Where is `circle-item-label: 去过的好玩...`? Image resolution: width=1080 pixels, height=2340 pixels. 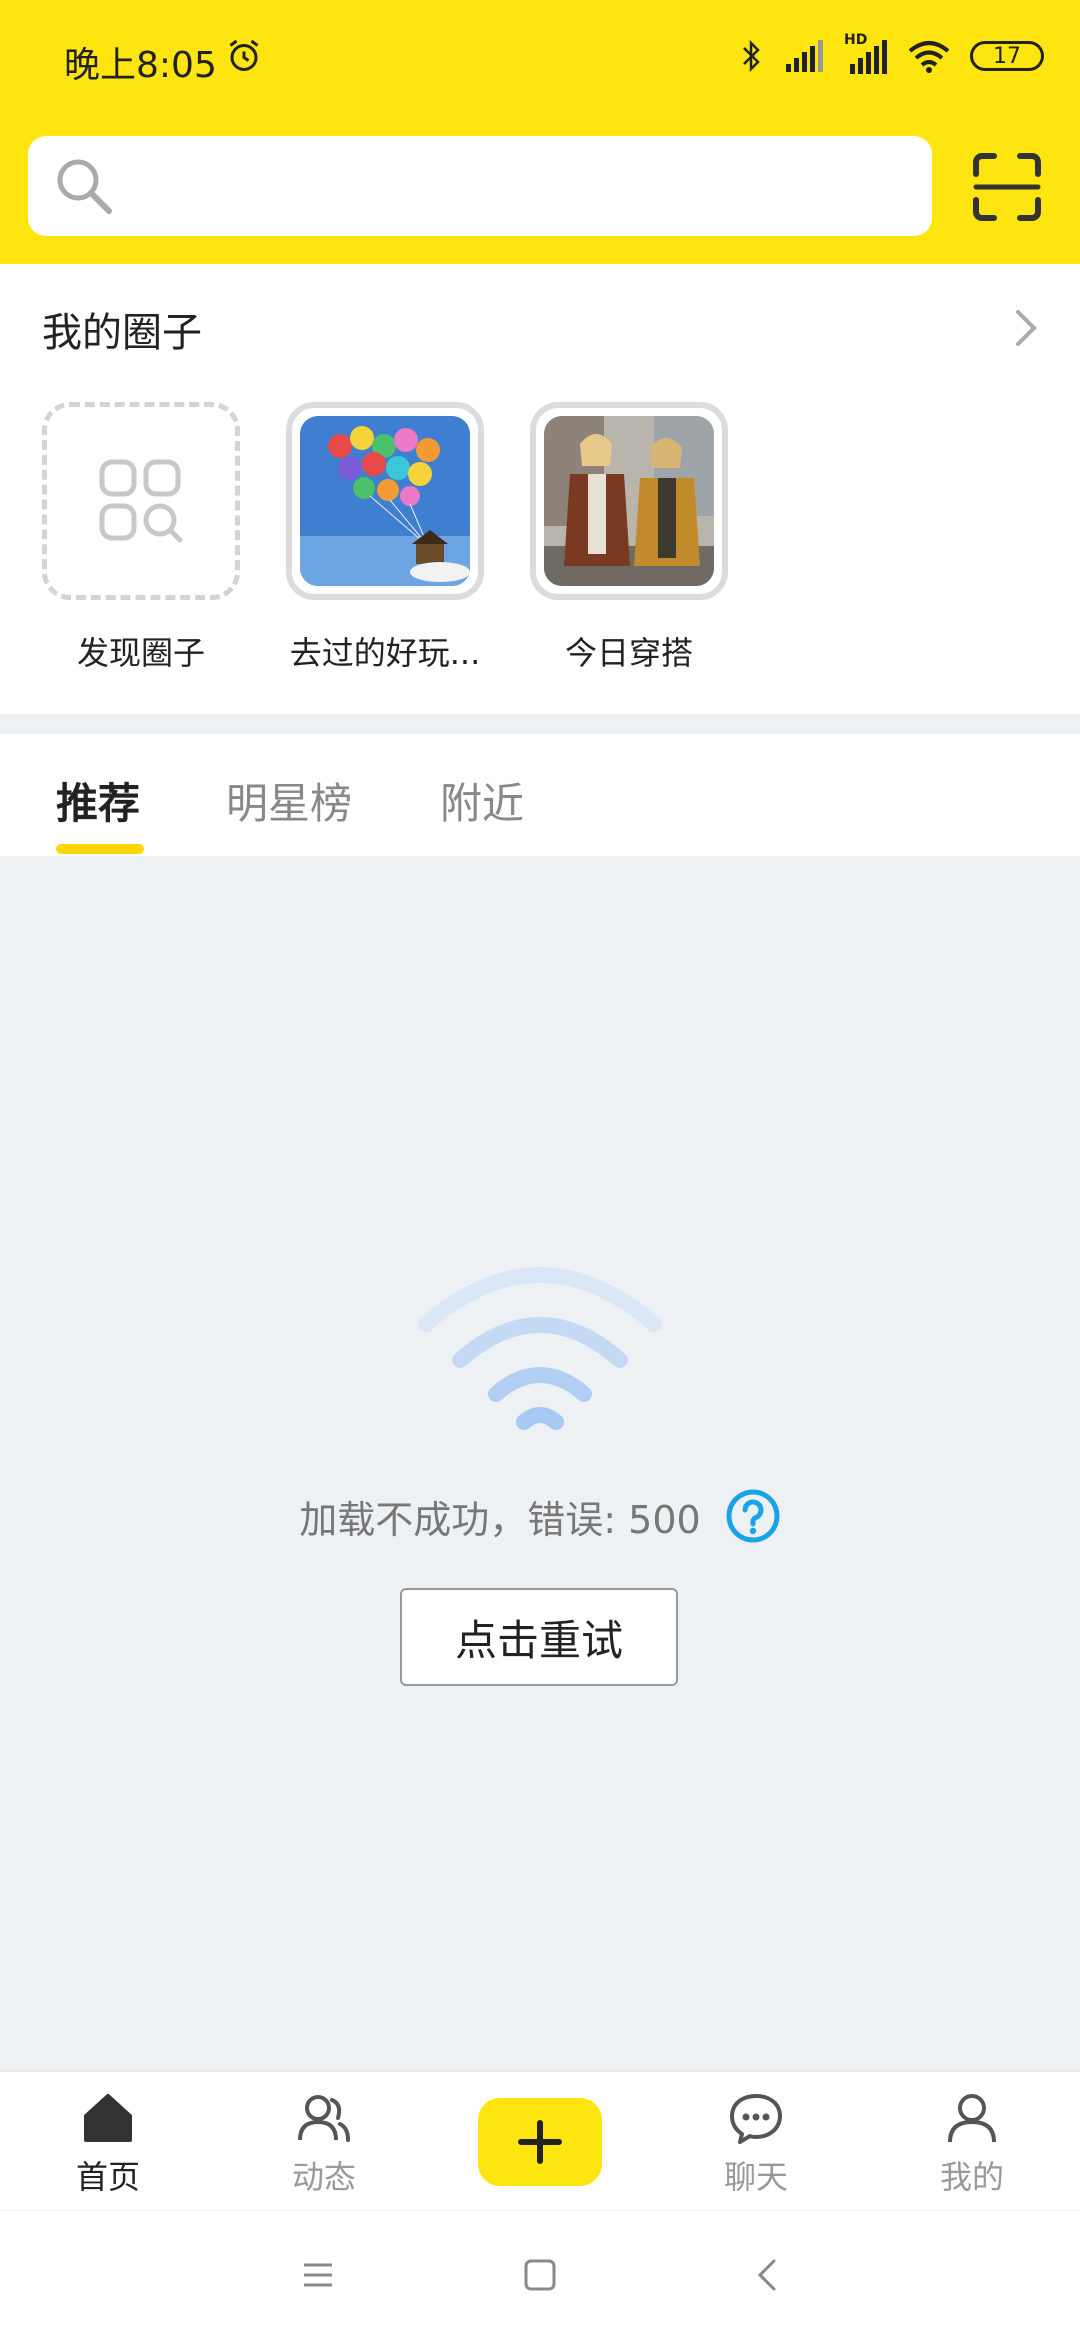
circle-item-label: 去过的好玩... is located at coordinates (385, 653).